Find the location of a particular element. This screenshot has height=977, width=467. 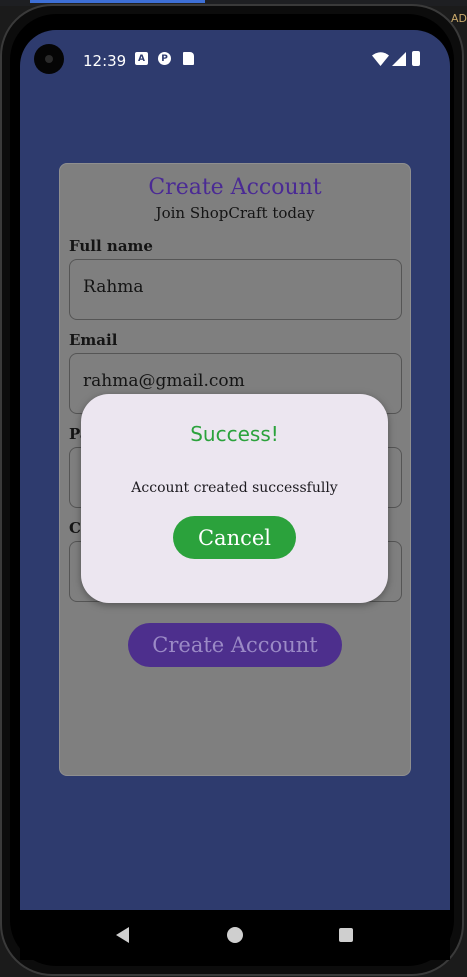

dialog-message: Account created successfully is located at coordinates (234, 488).